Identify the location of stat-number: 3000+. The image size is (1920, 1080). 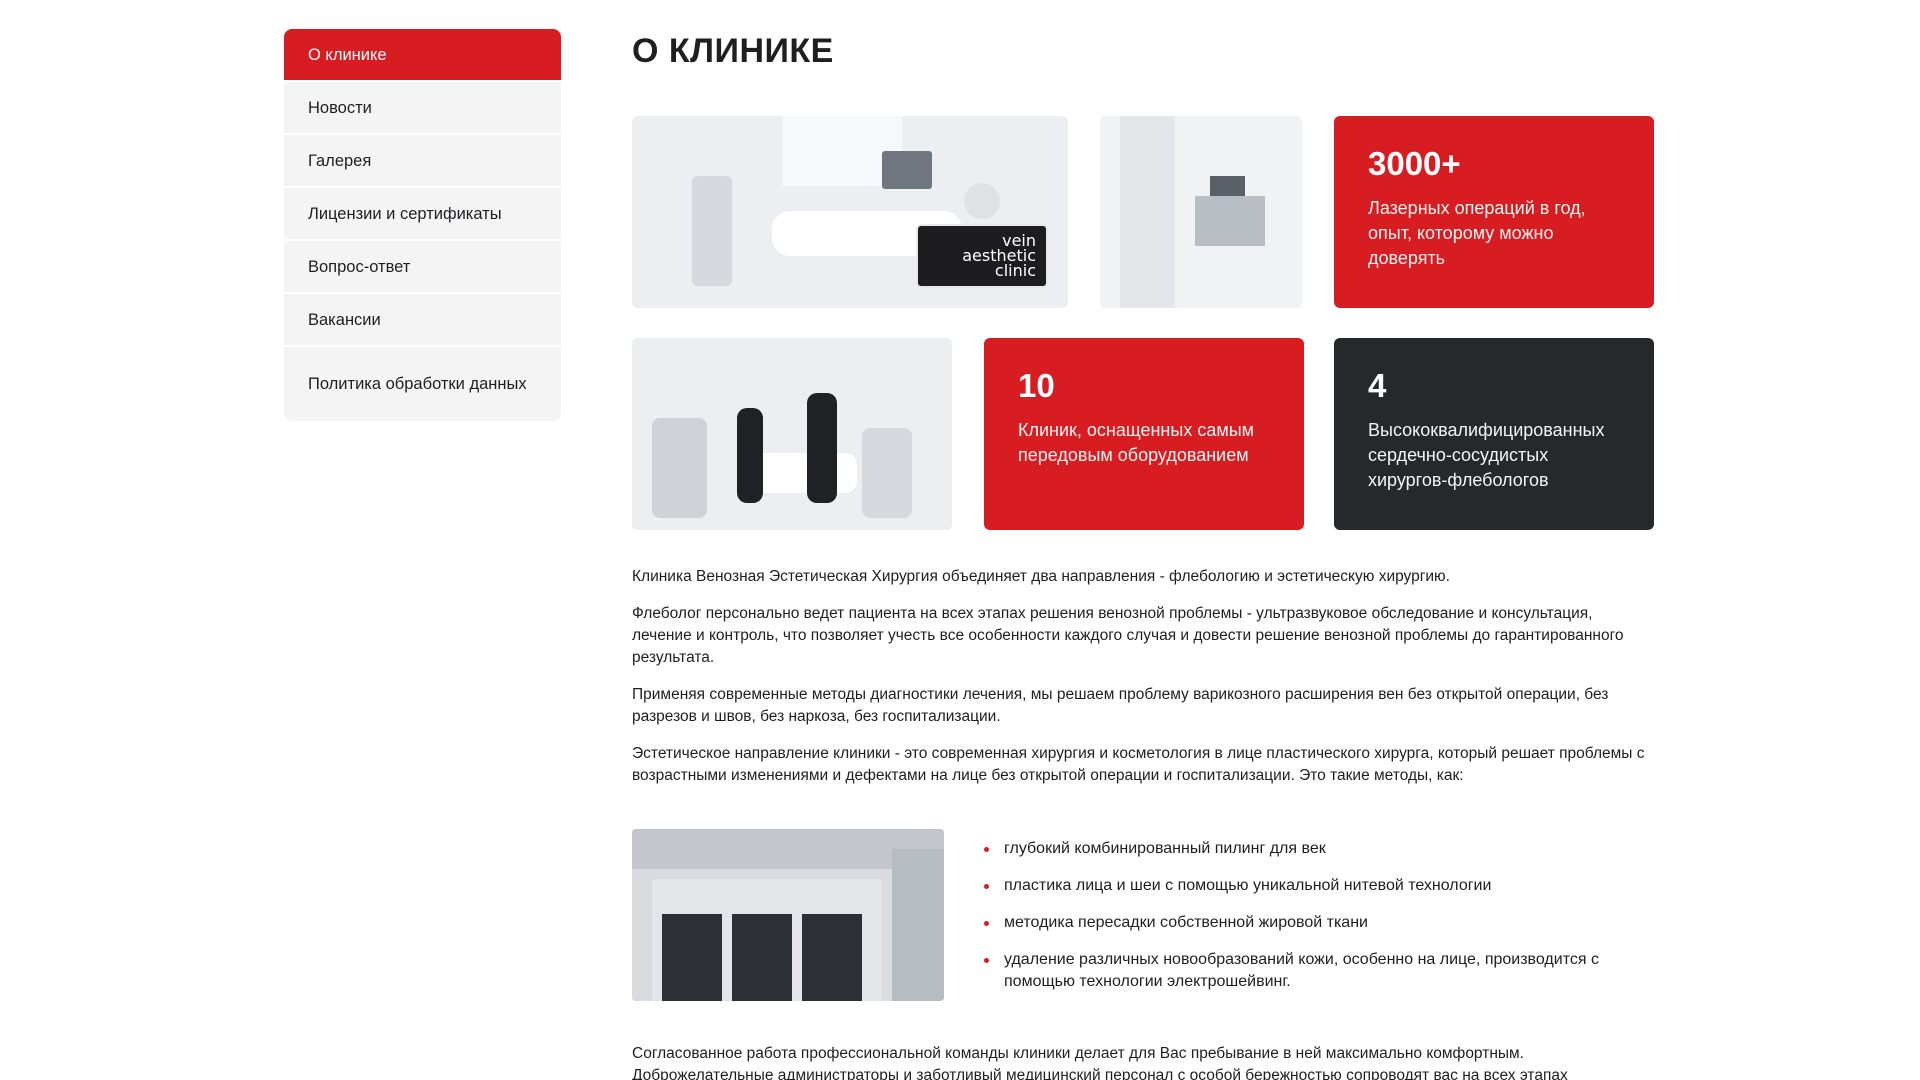
(1414, 163).